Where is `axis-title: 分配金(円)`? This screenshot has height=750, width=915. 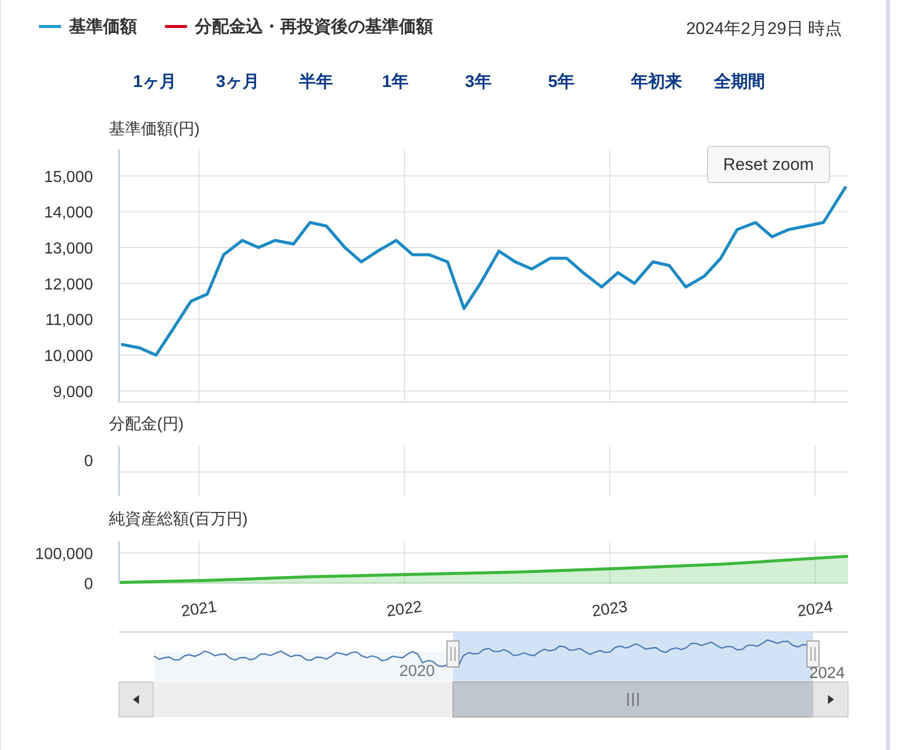 axis-title: 分配金(円) is located at coordinates (146, 424).